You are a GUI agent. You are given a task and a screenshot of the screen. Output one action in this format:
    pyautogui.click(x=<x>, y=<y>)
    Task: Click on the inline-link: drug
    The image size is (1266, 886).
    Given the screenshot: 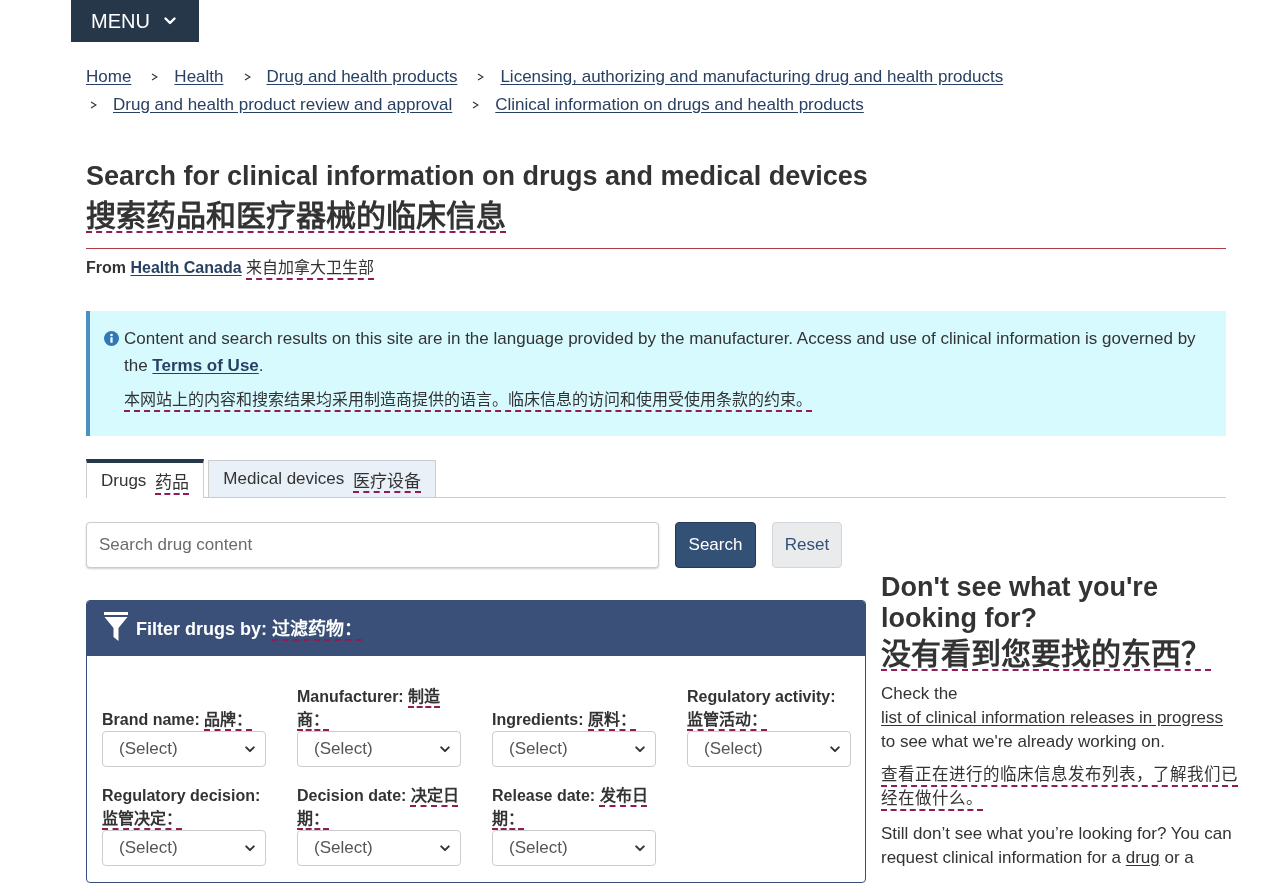 What is the action you would take?
    pyautogui.click(x=1142, y=857)
    